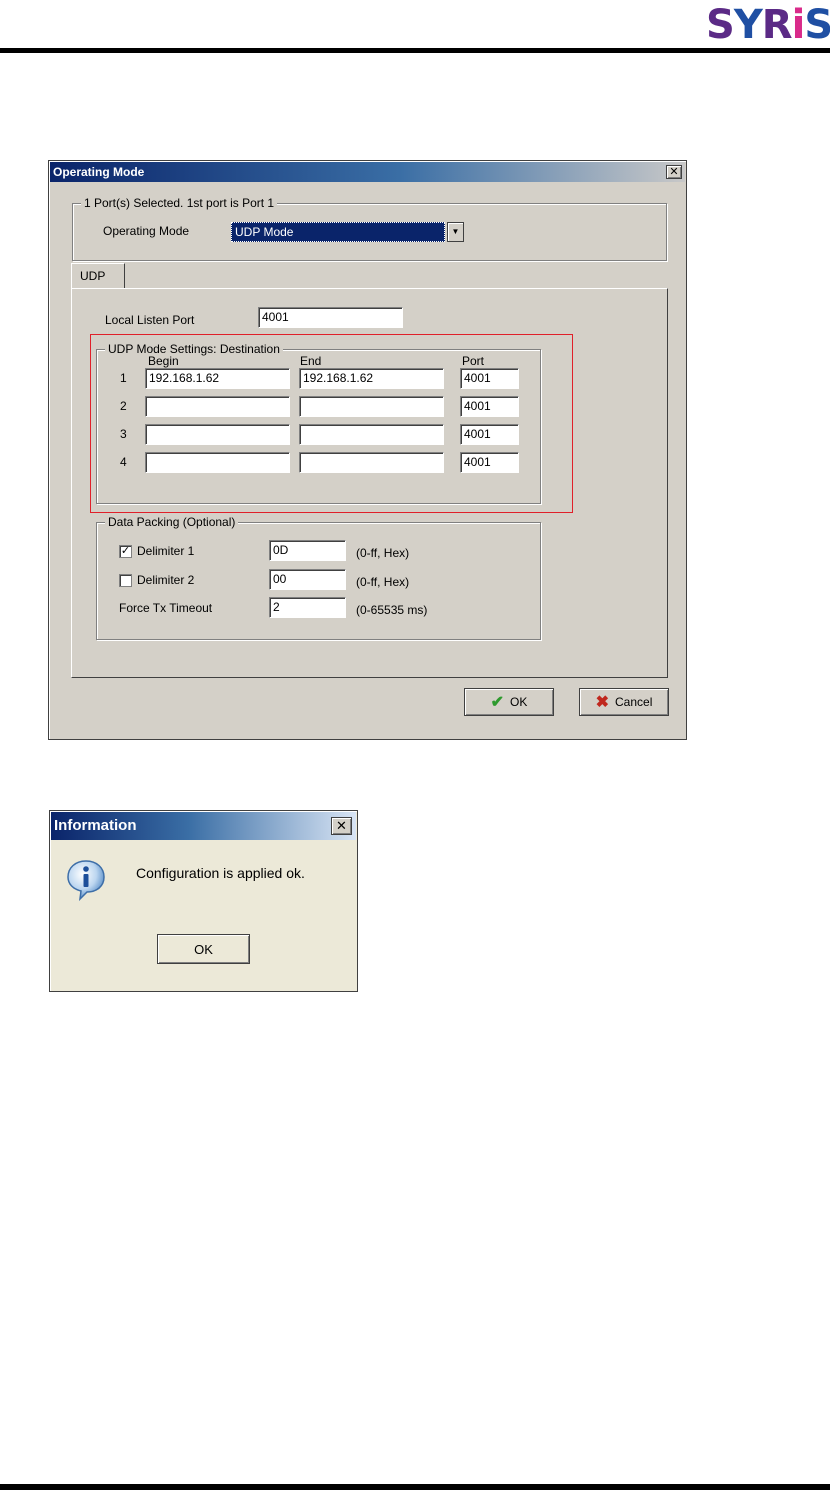 The height and width of the screenshot is (1490, 830). Describe the element at coordinates (307, 550) in the screenshot. I see `delimiter-1-input: 0D` at that location.